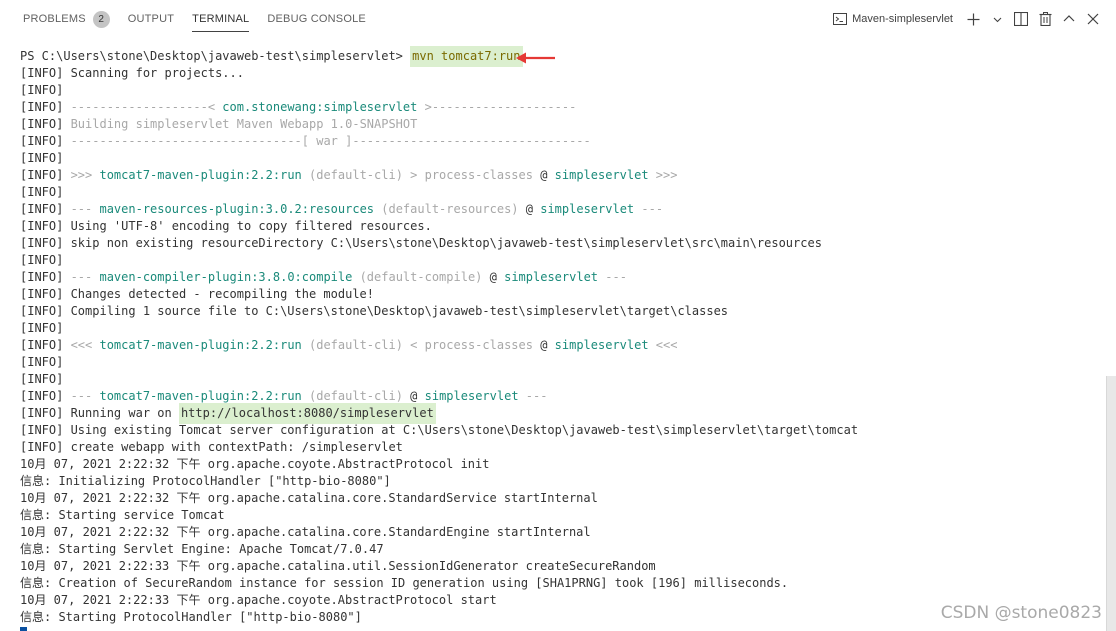 Image resolution: width=1116 pixels, height=631 pixels. I want to click on terminal-selector: Maven-simpleservlet, so click(893, 19).